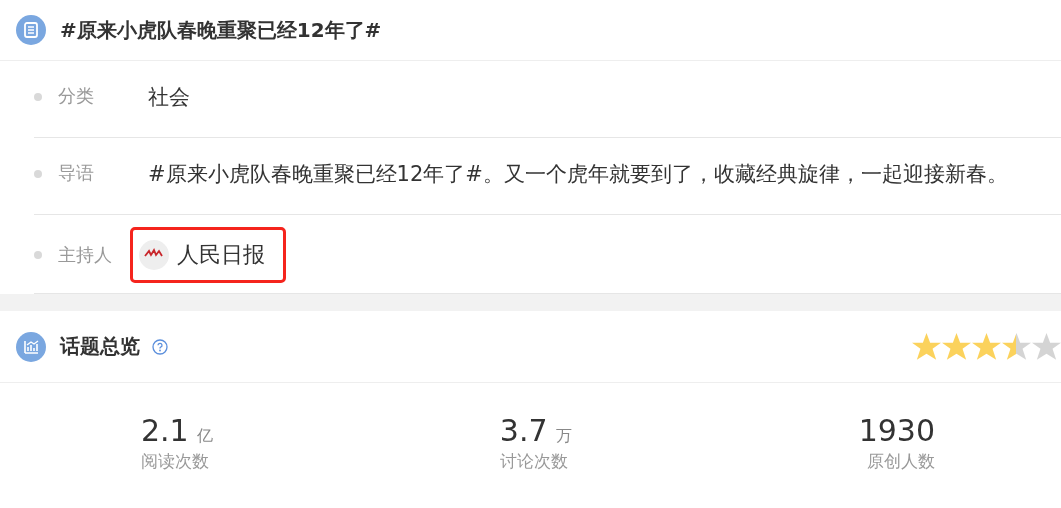 The height and width of the screenshot is (508, 1061). What do you see at coordinates (563, 436) in the screenshot?
I see `stat-unit: 万` at bounding box center [563, 436].